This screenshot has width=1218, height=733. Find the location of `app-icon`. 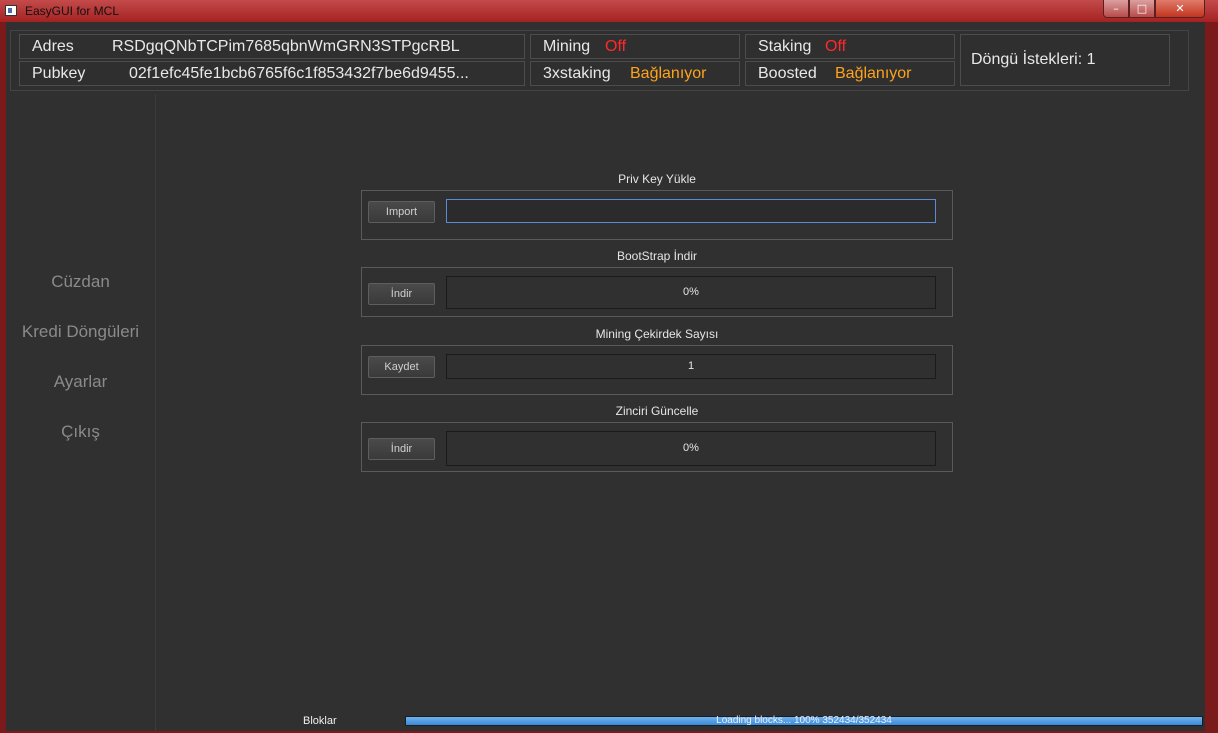

app-icon is located at coordinates (11, 10).